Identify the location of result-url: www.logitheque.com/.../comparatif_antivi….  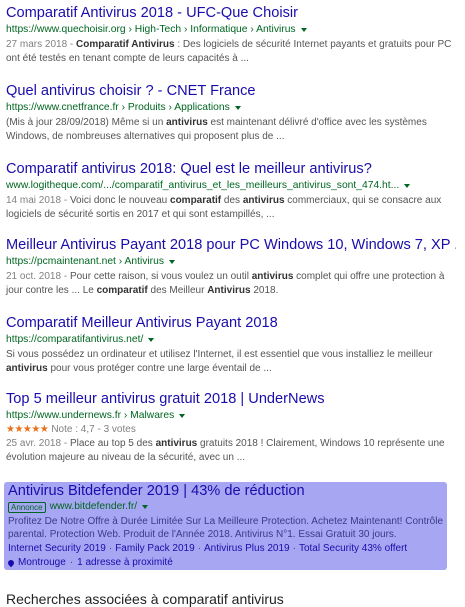
(202, 186).